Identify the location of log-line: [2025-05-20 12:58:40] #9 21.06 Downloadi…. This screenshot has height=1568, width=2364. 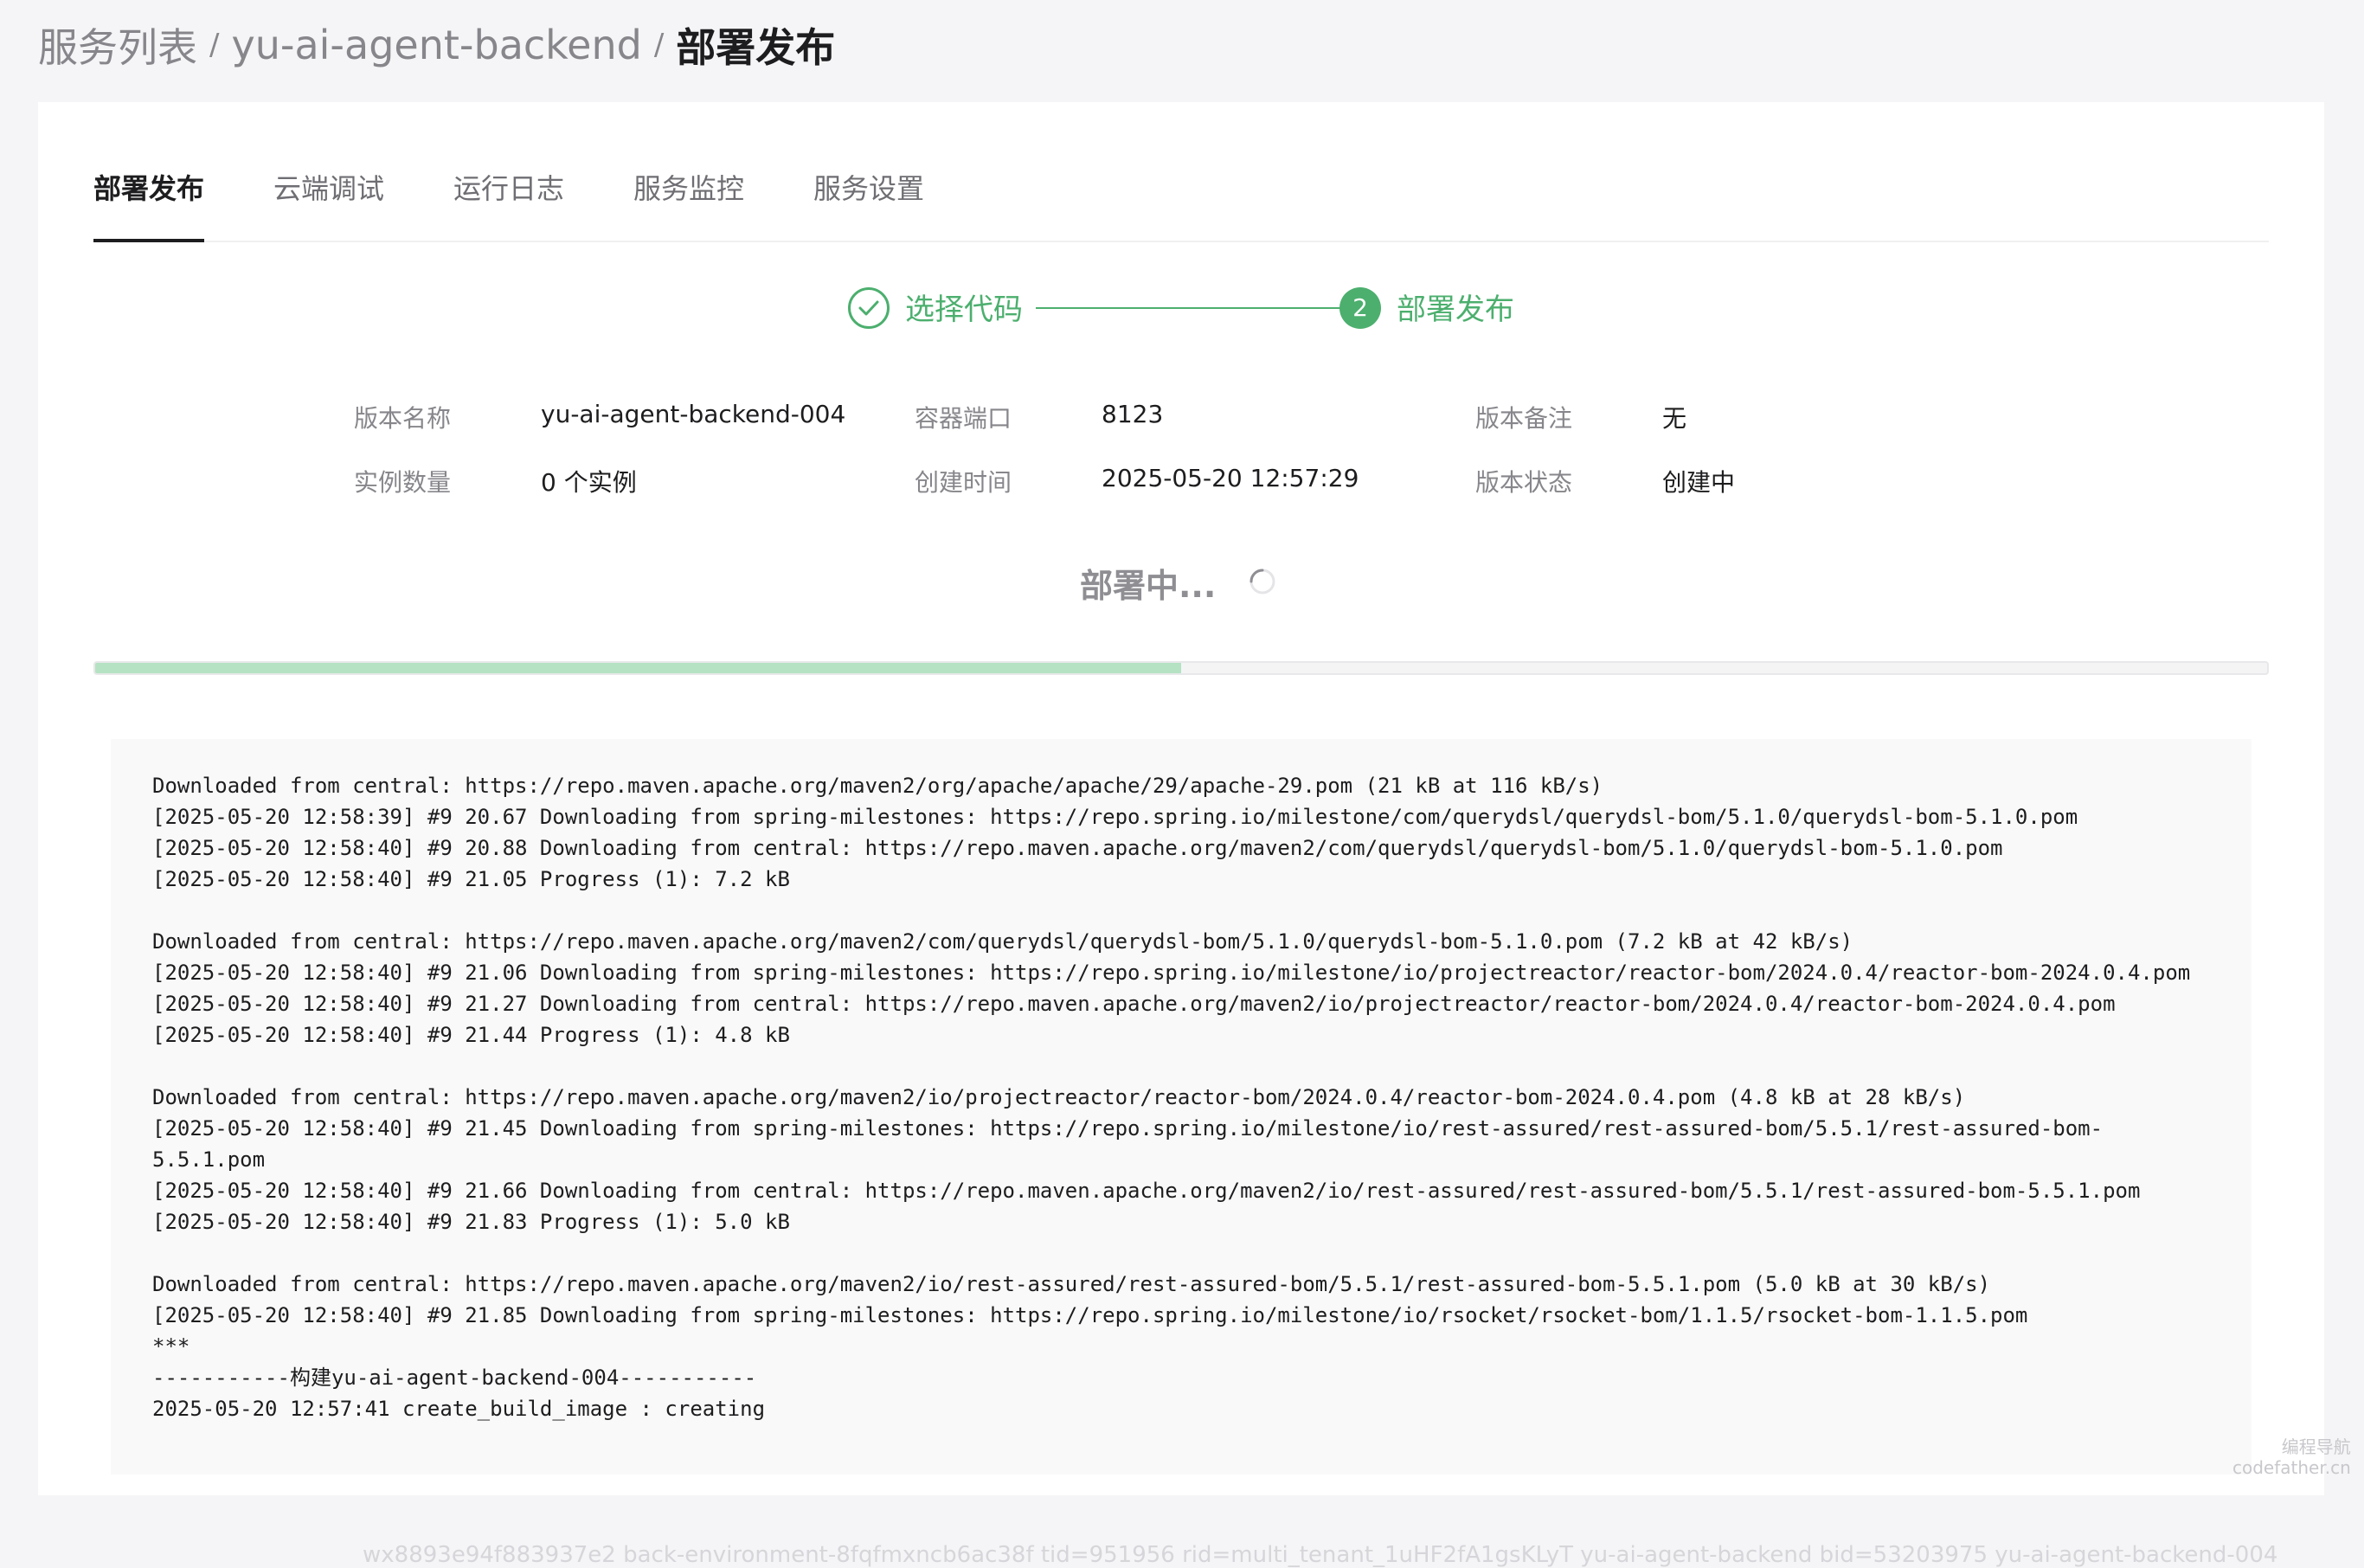
(1171, 973).